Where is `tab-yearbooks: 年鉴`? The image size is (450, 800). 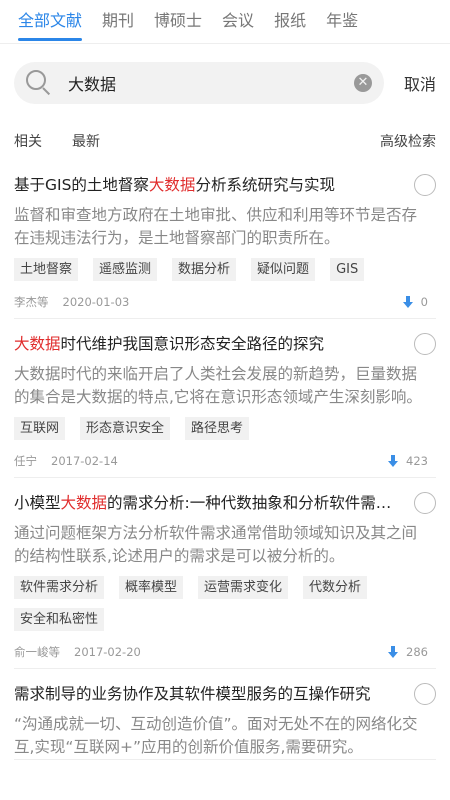 tab-yearbooks: 年鉴 is located at coordinates (342, 21).